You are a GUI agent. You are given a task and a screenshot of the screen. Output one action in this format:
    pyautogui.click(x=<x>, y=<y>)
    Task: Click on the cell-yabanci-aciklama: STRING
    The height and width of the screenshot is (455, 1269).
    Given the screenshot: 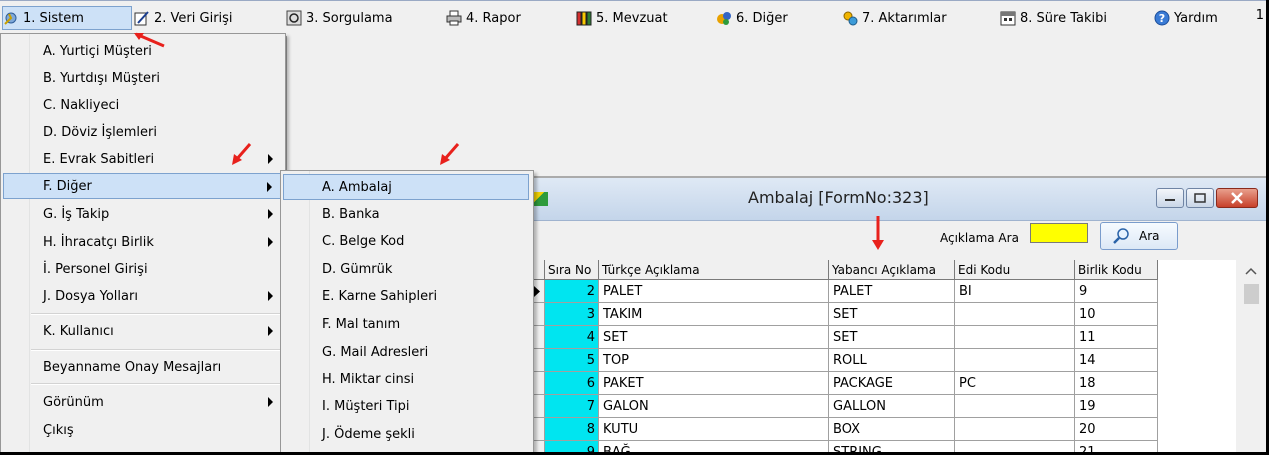 What is the action you would take?
    pyautogui.click(x=892, y=446)
    